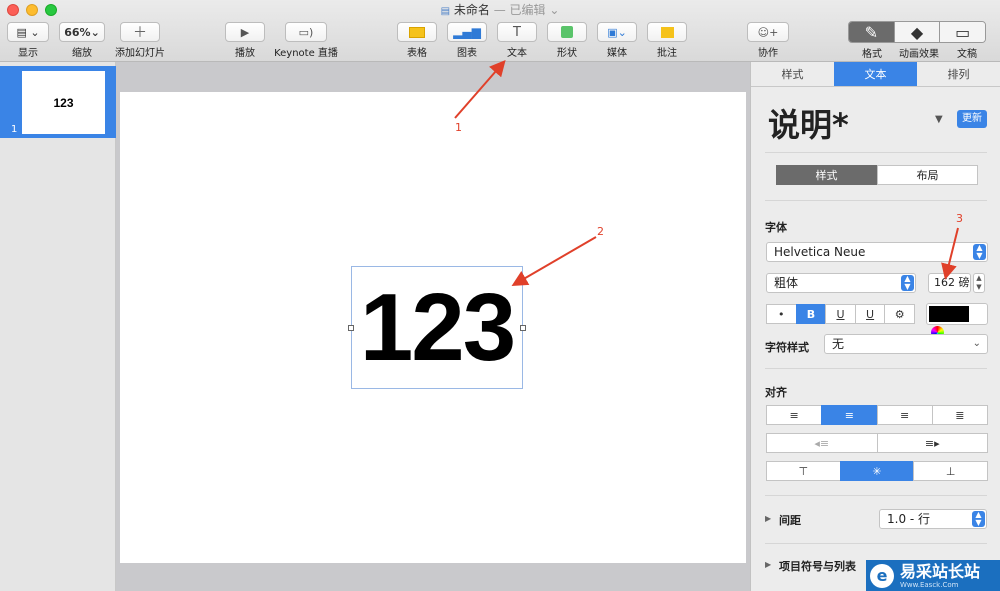 Image resolution: width=1000 pixels, height=591 pixels. What do you see at coordinates (77, 32) in the screenshot?
I see `zoom-value: 66%` at bounding box center [77, 32].